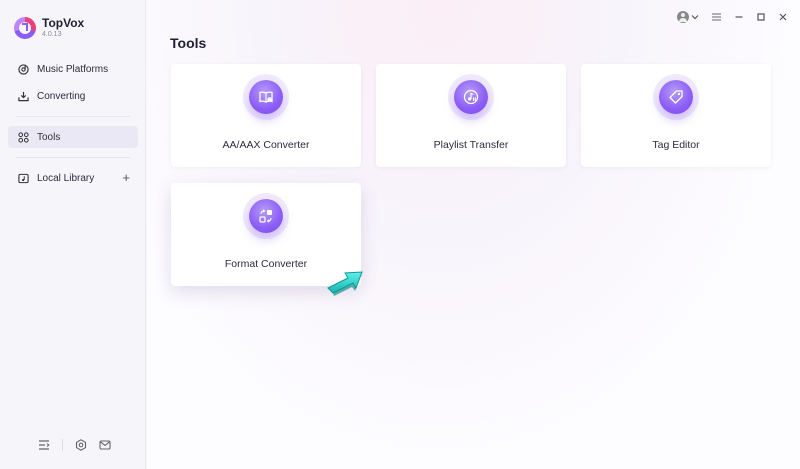 This screenshot has height=469, width=800. I want to click on sidebar-item-local-library: Local Library +, so click(73, 178).